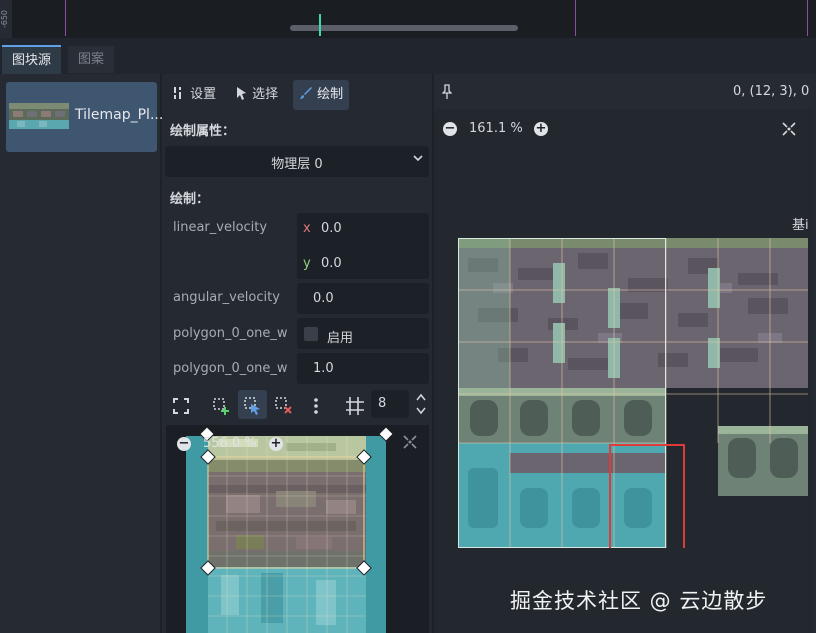 The width and height of the screenshot is (816, 633). I want to click on chevron-down-icon, so click(418, 158).